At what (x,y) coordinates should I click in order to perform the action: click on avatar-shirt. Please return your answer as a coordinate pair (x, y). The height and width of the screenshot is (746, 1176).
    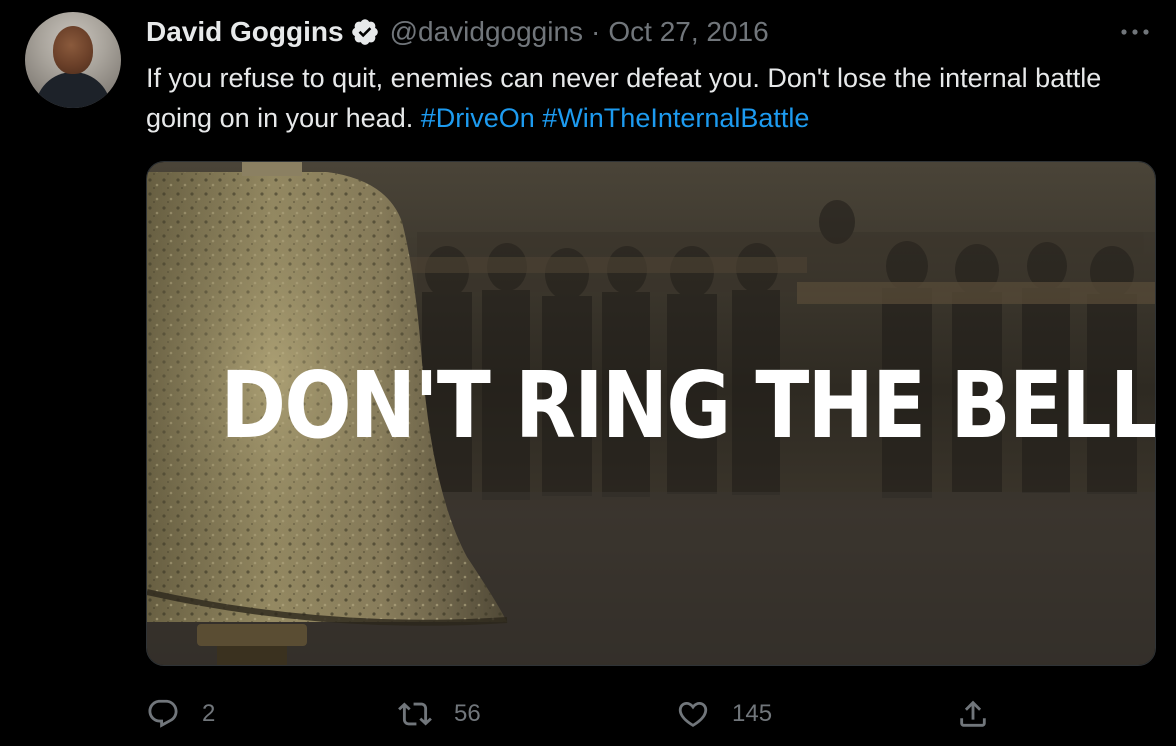
    Looking at the image, I should click on (73, 90).